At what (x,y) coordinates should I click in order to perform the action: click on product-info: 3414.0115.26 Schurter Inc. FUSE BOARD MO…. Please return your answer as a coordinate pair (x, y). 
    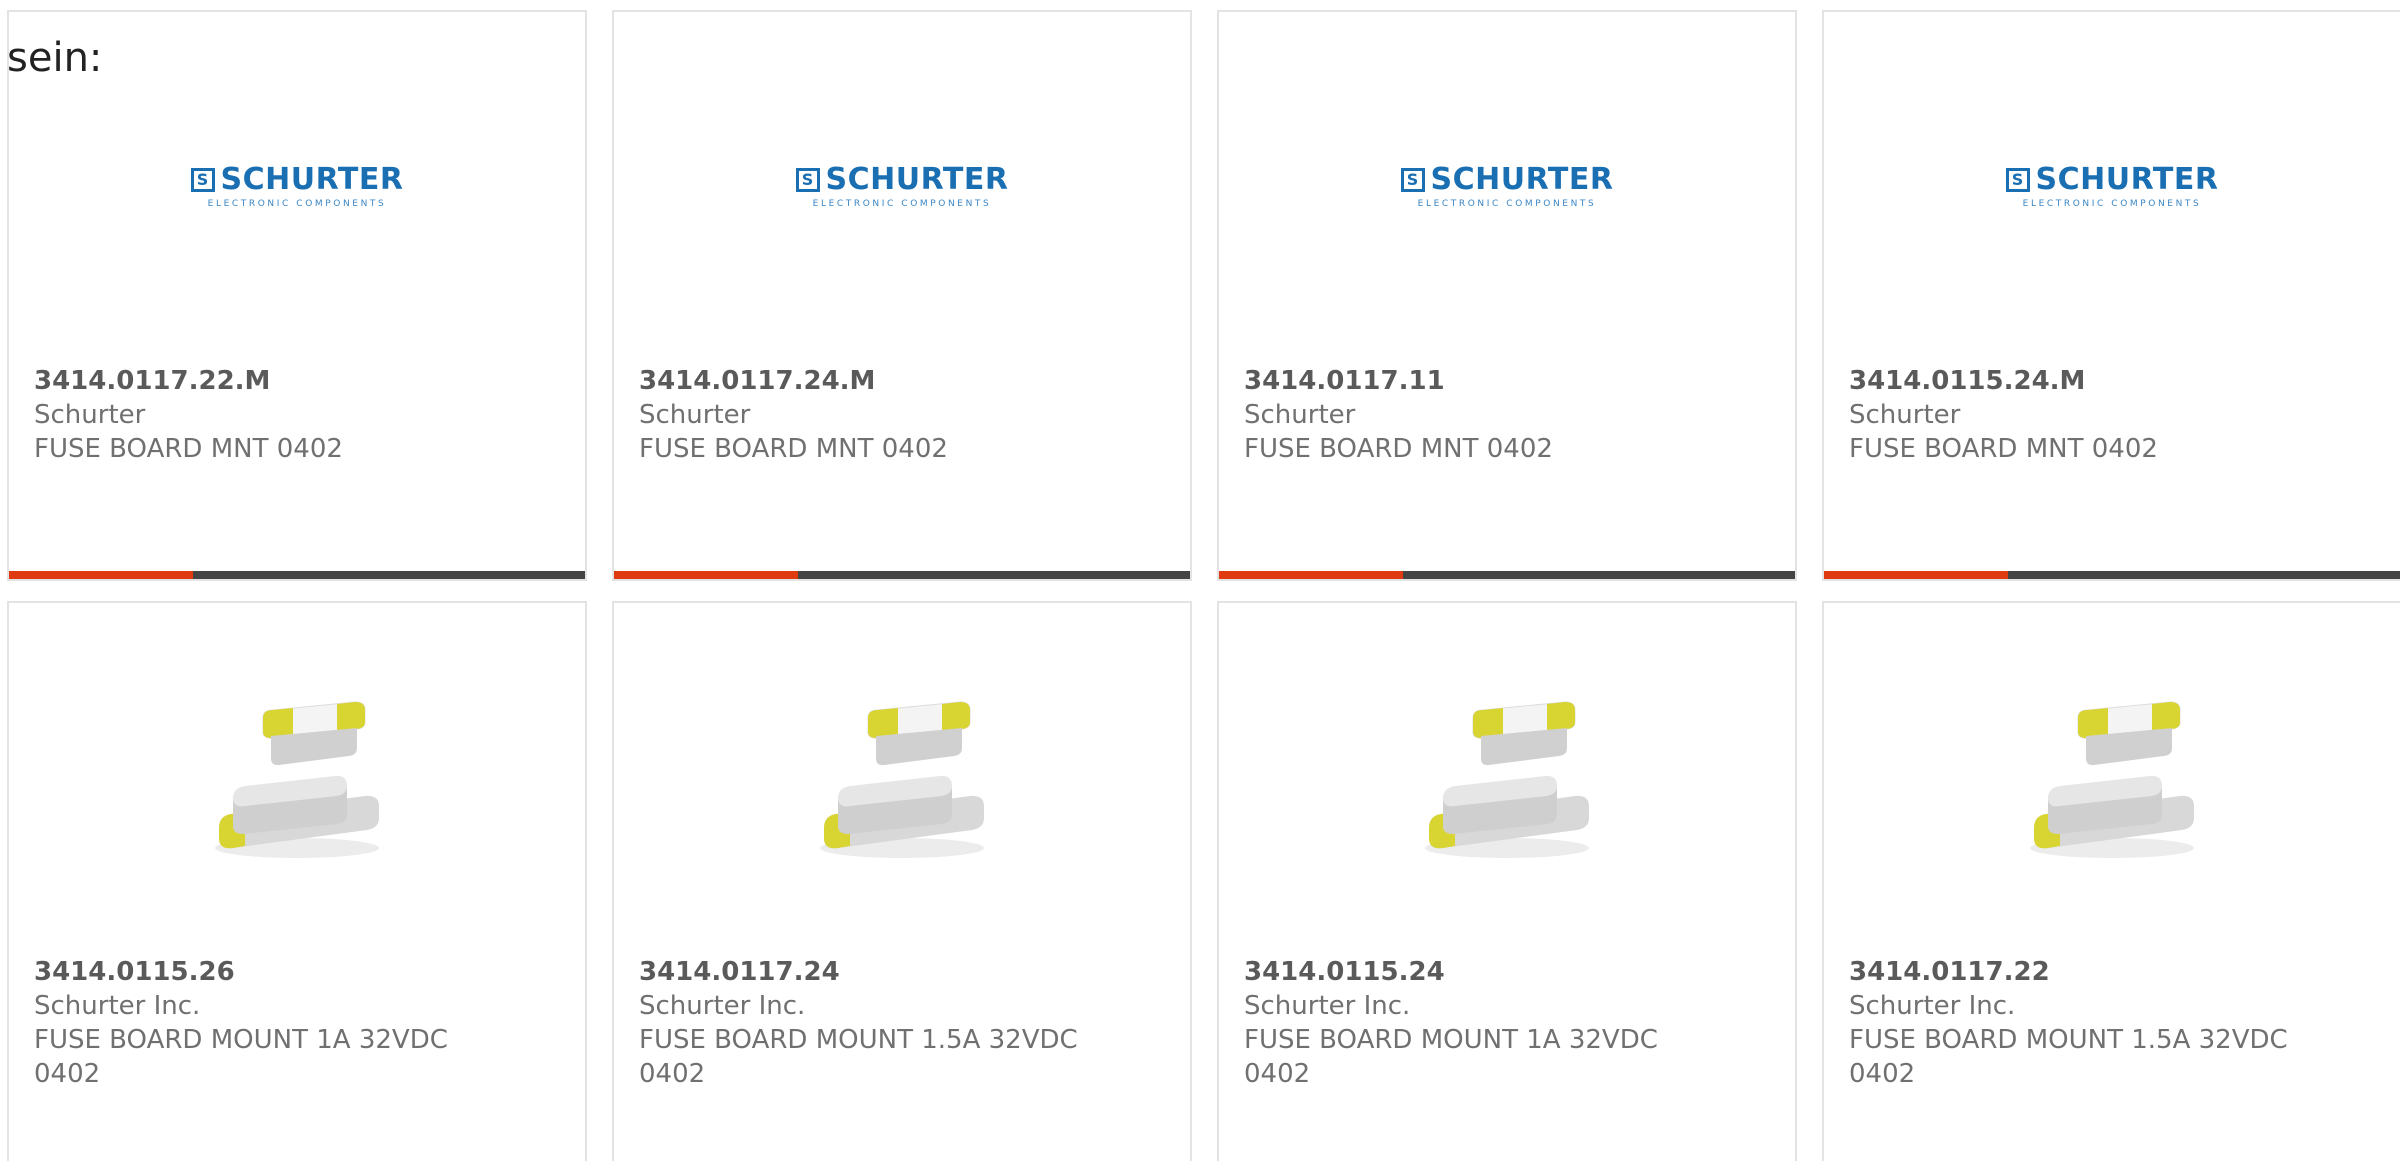
    Looking at the image, I should click on (297, 1023).